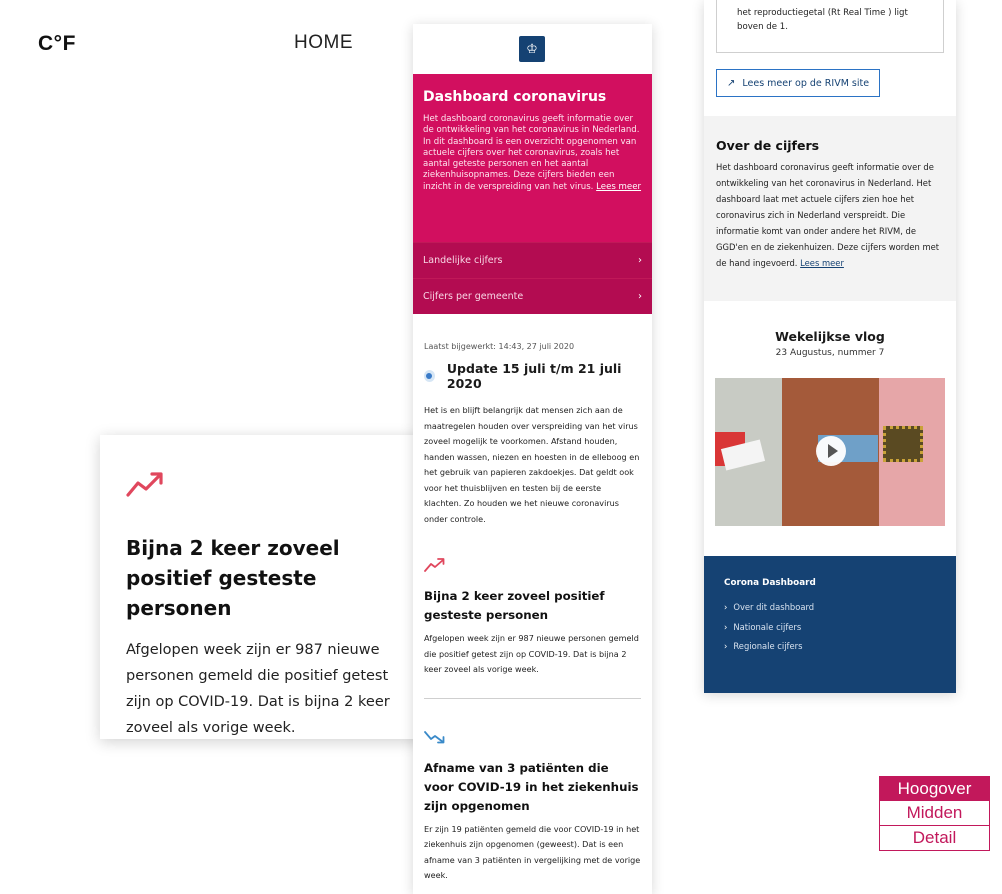 Image resolution: width=1002 pixels, height=894 pixels. What do you see at coordinates (57, 44) in the screenshot?
I see `brand-logo: C°F` at bounding box center [57, 44].